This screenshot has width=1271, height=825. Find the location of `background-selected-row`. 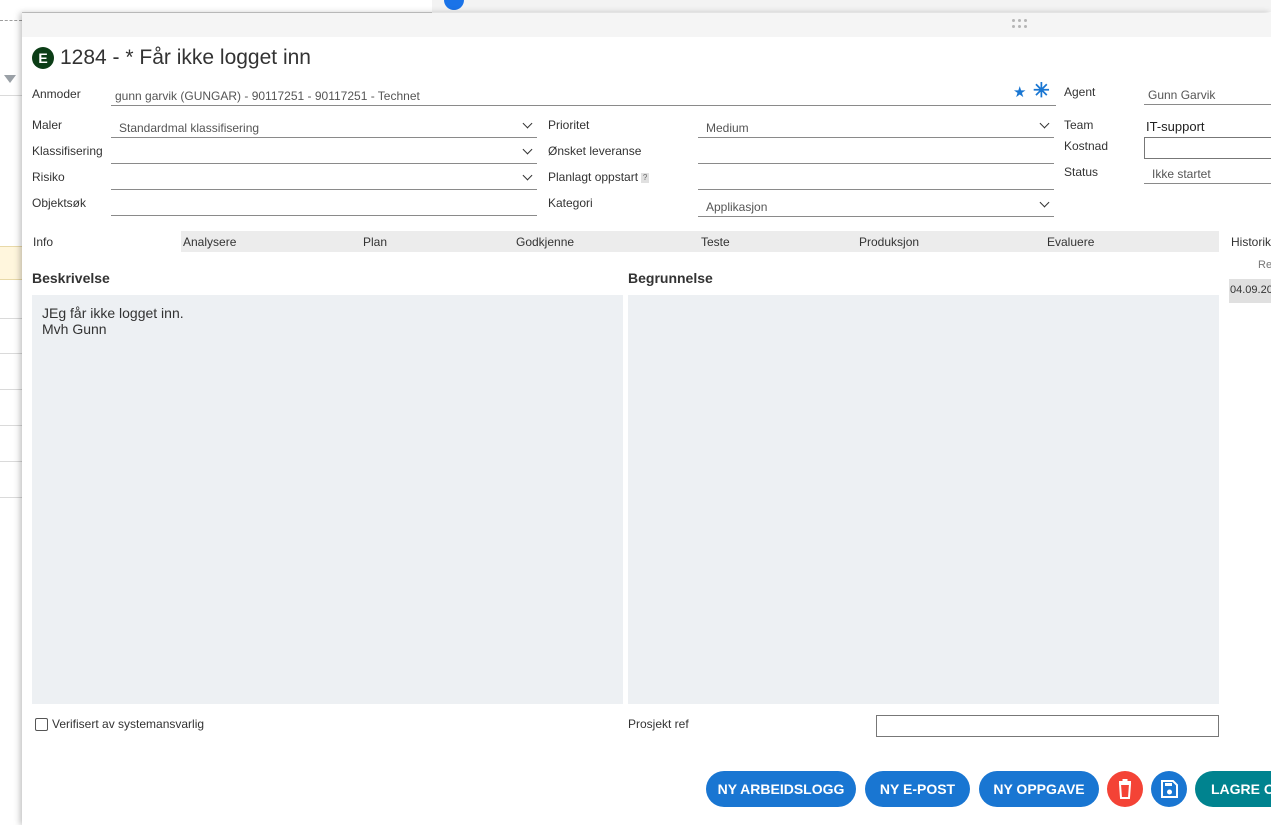

background-selected-row is located at coordinates (11, 263).